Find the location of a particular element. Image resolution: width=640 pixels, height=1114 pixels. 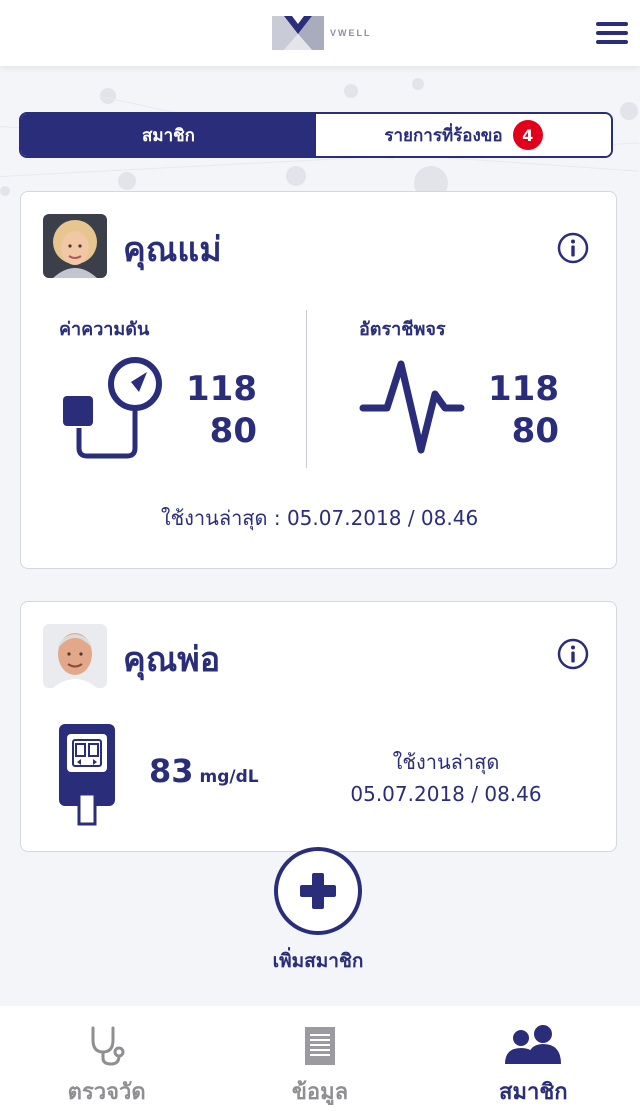

add-member-button is located at coordinates (318, 891).